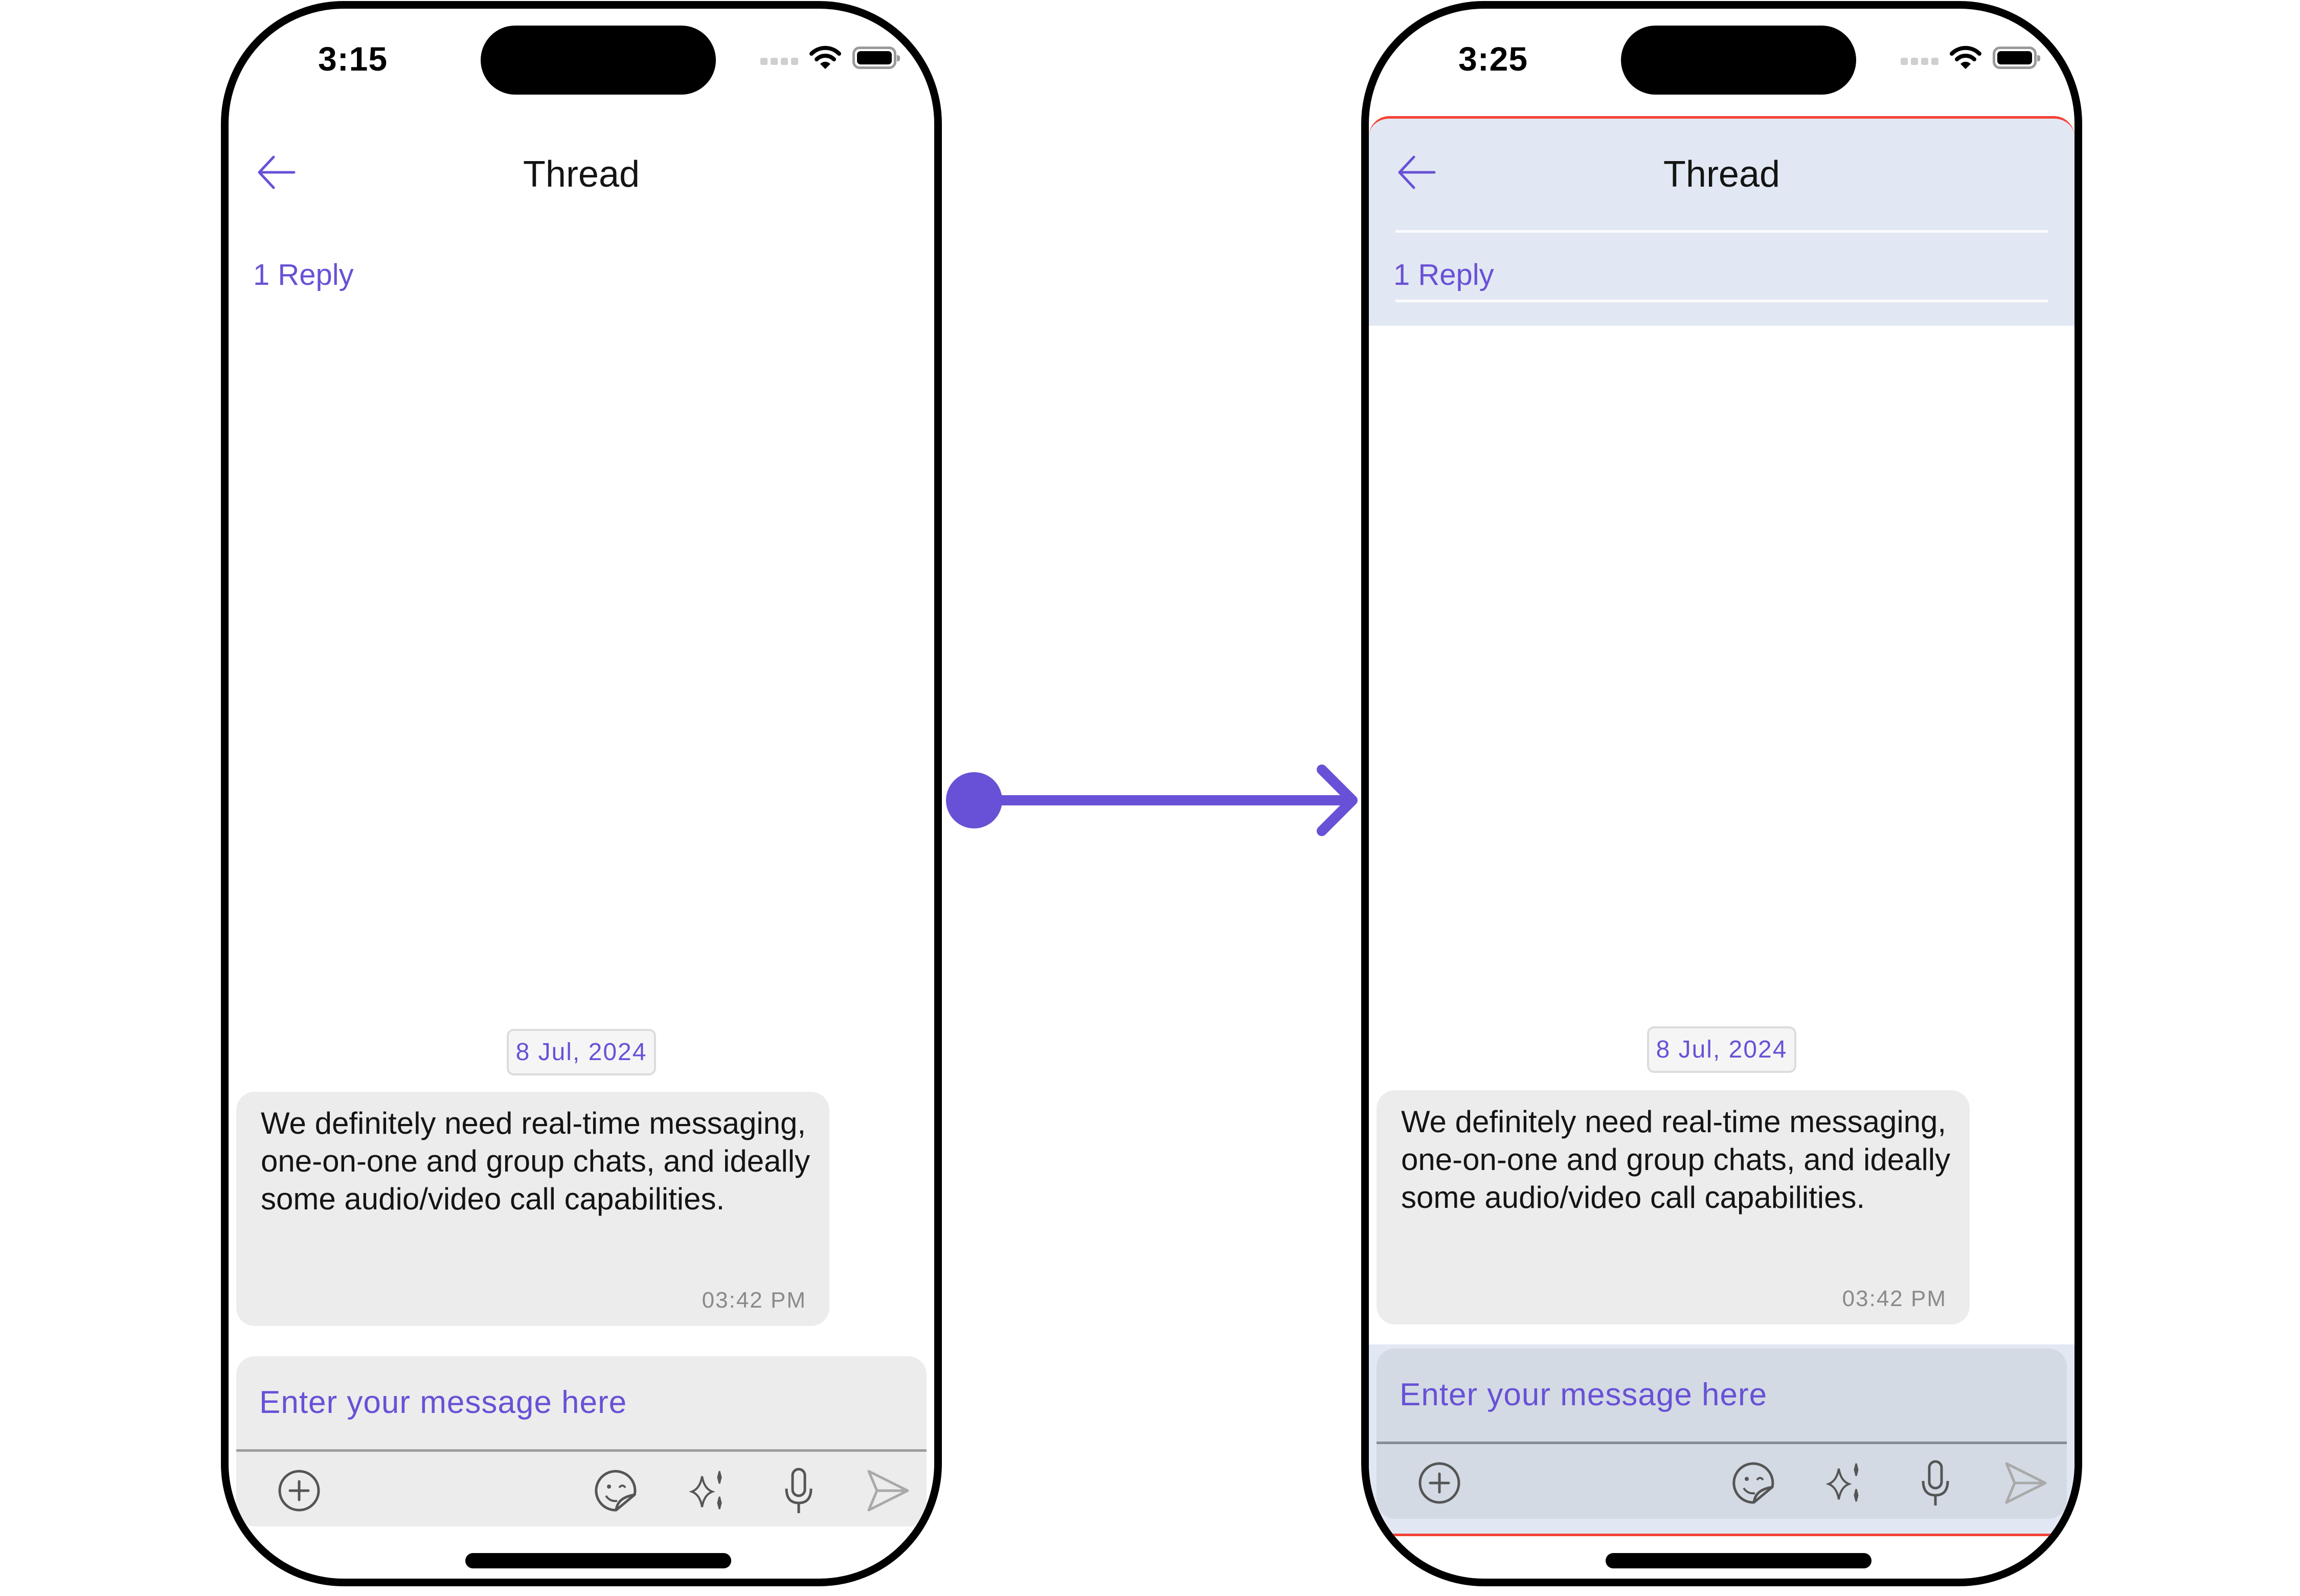  Describe the element at coordinates (353, 59) in the screenshot. I see `status-time: 3:15` at that location.